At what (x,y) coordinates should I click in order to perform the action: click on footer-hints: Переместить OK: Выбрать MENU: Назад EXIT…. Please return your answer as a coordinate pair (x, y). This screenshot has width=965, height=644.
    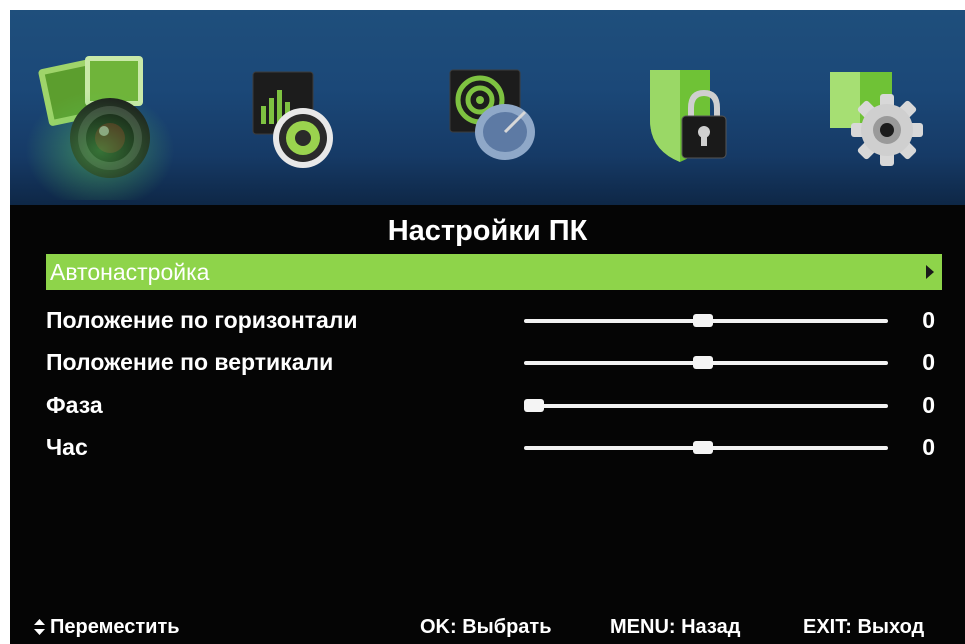
    Looking at the image, I should click on (487, 625).